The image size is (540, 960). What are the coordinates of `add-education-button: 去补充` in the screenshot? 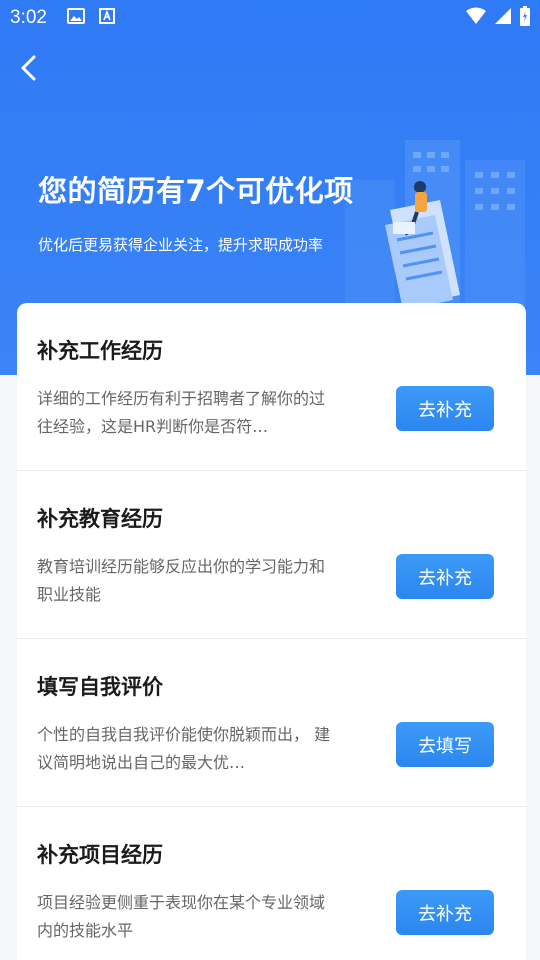 It's located at (445, 576).